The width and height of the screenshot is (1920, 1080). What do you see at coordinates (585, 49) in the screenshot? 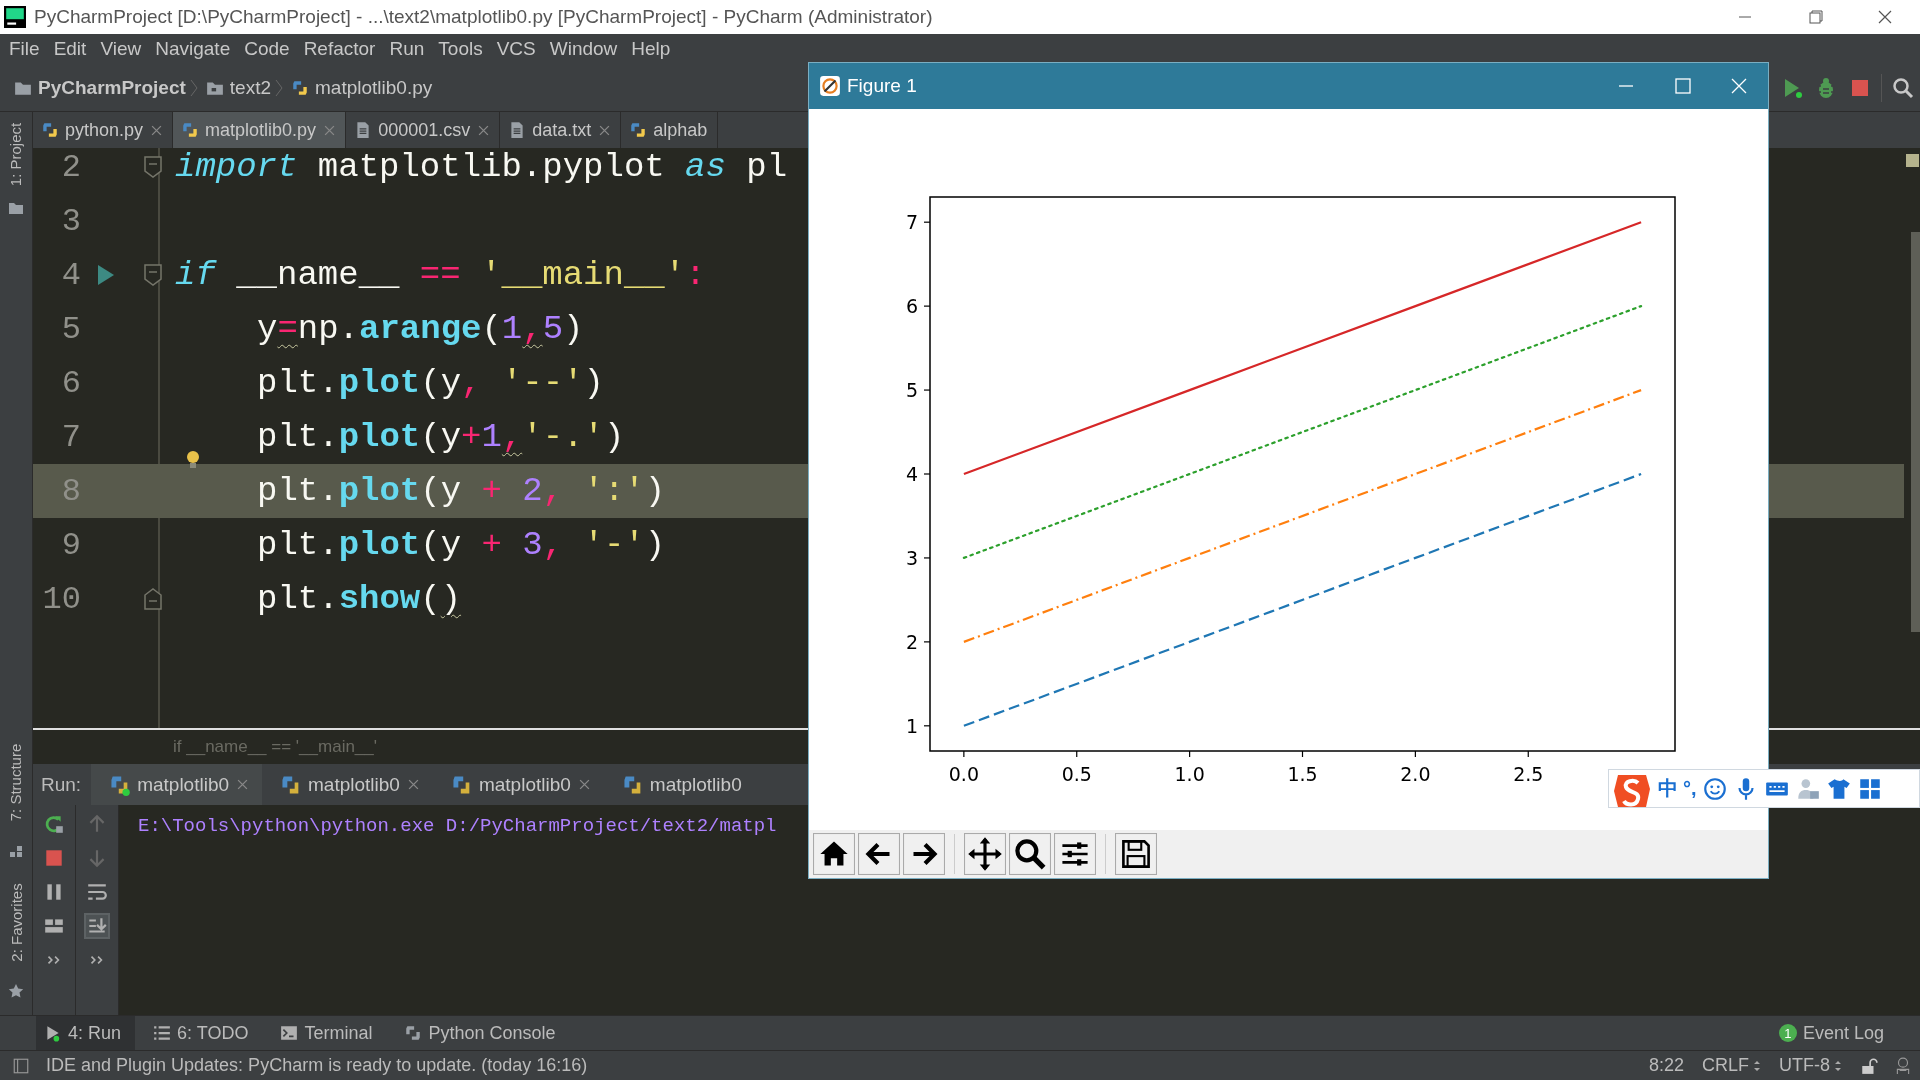
I see `menu-item: Window` at bounding box center [585, 49].